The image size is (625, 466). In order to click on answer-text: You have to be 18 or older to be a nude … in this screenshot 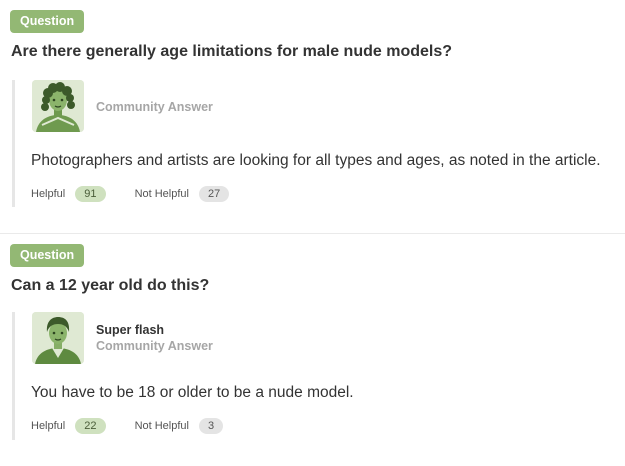, I will do `click(192, 392)`.